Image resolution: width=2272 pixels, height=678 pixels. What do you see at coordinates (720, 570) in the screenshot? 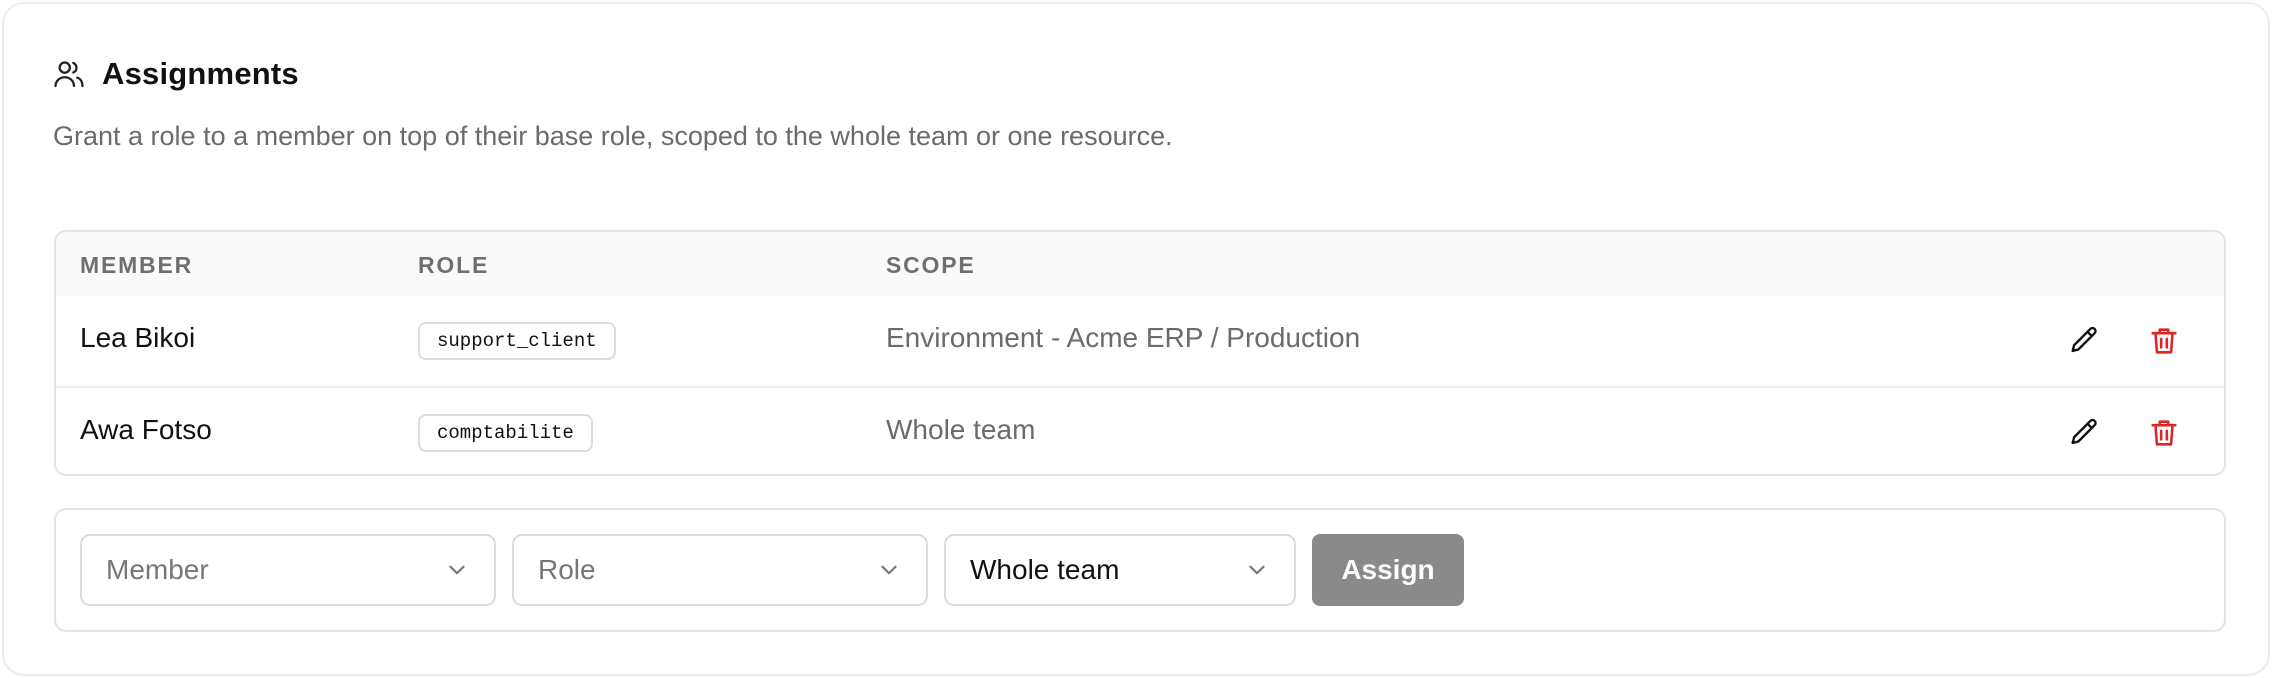
I see `role-select: Role` at bounding box center [720, 570].